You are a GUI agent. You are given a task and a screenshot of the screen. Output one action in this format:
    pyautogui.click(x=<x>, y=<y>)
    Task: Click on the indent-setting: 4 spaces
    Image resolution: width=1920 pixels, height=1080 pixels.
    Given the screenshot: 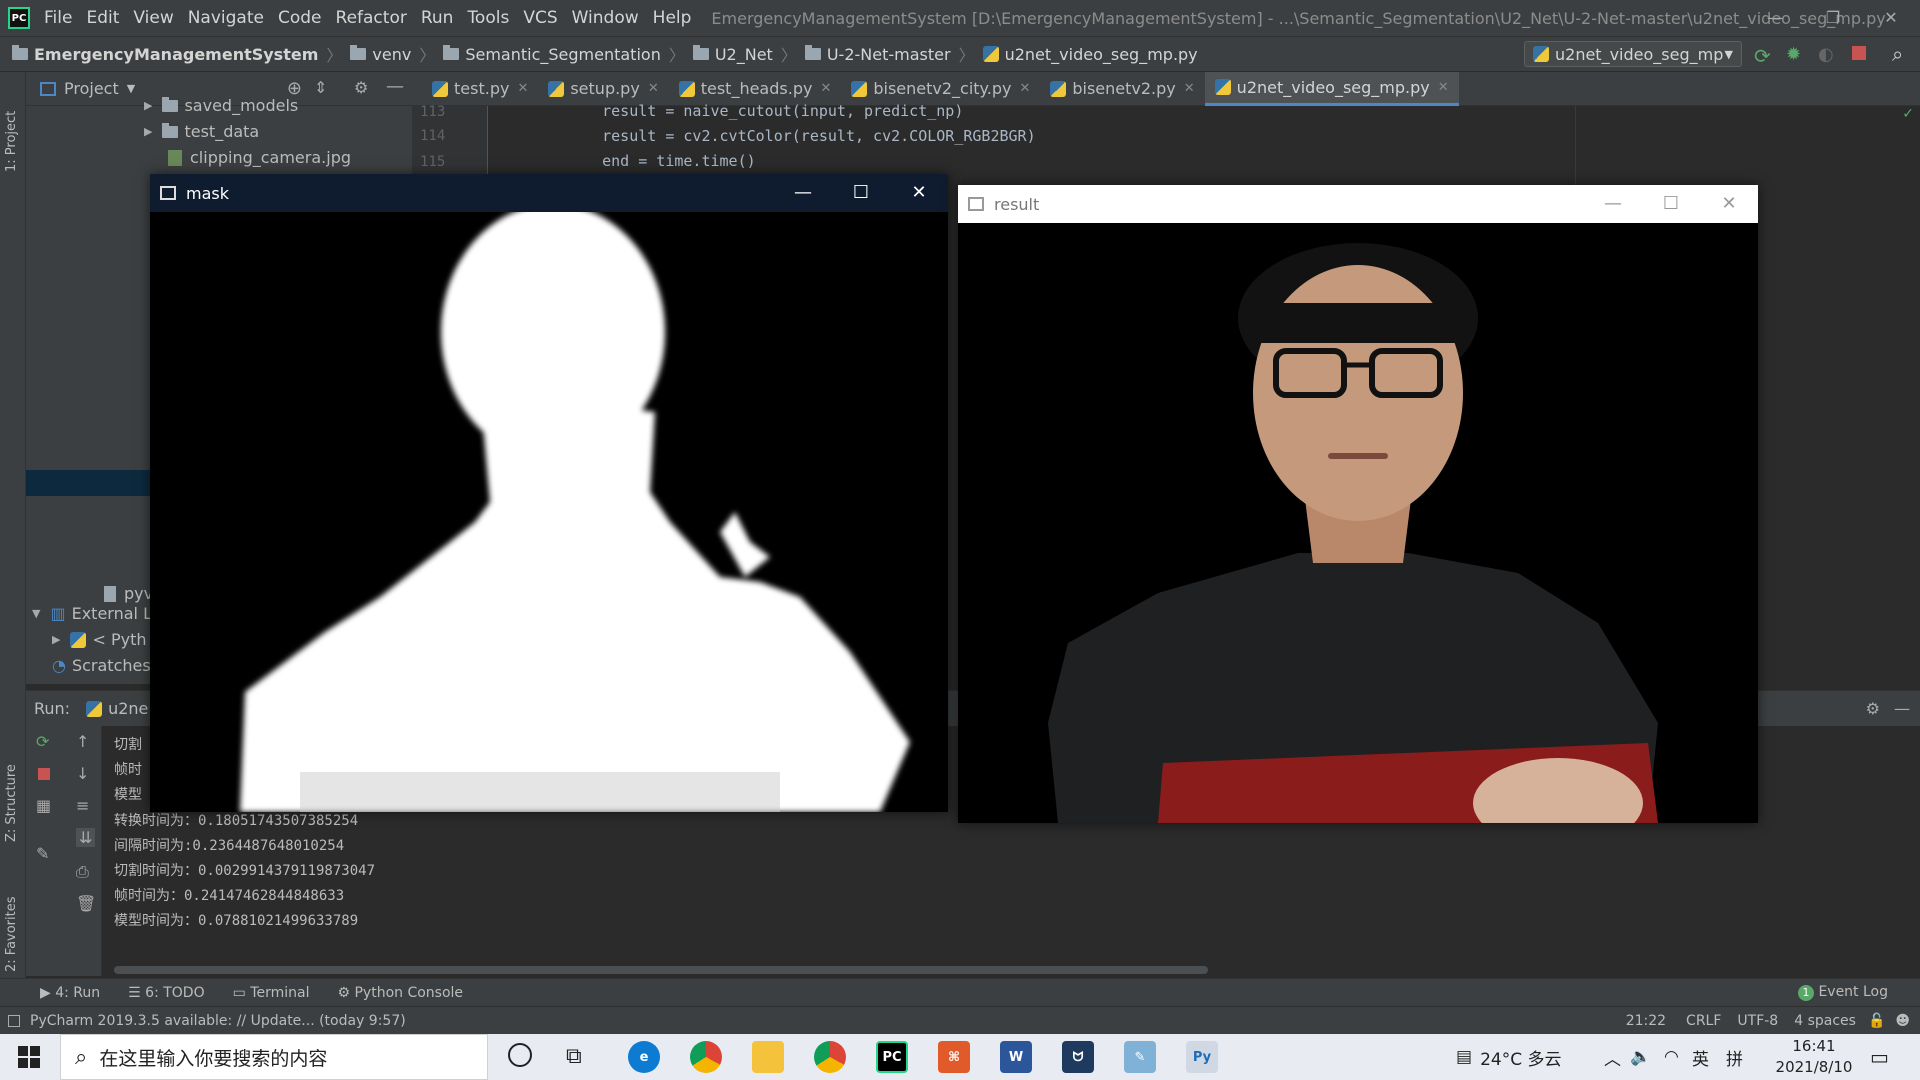 What is the action you would take?
    pyautogui.click(x=1825, y=1021)
    